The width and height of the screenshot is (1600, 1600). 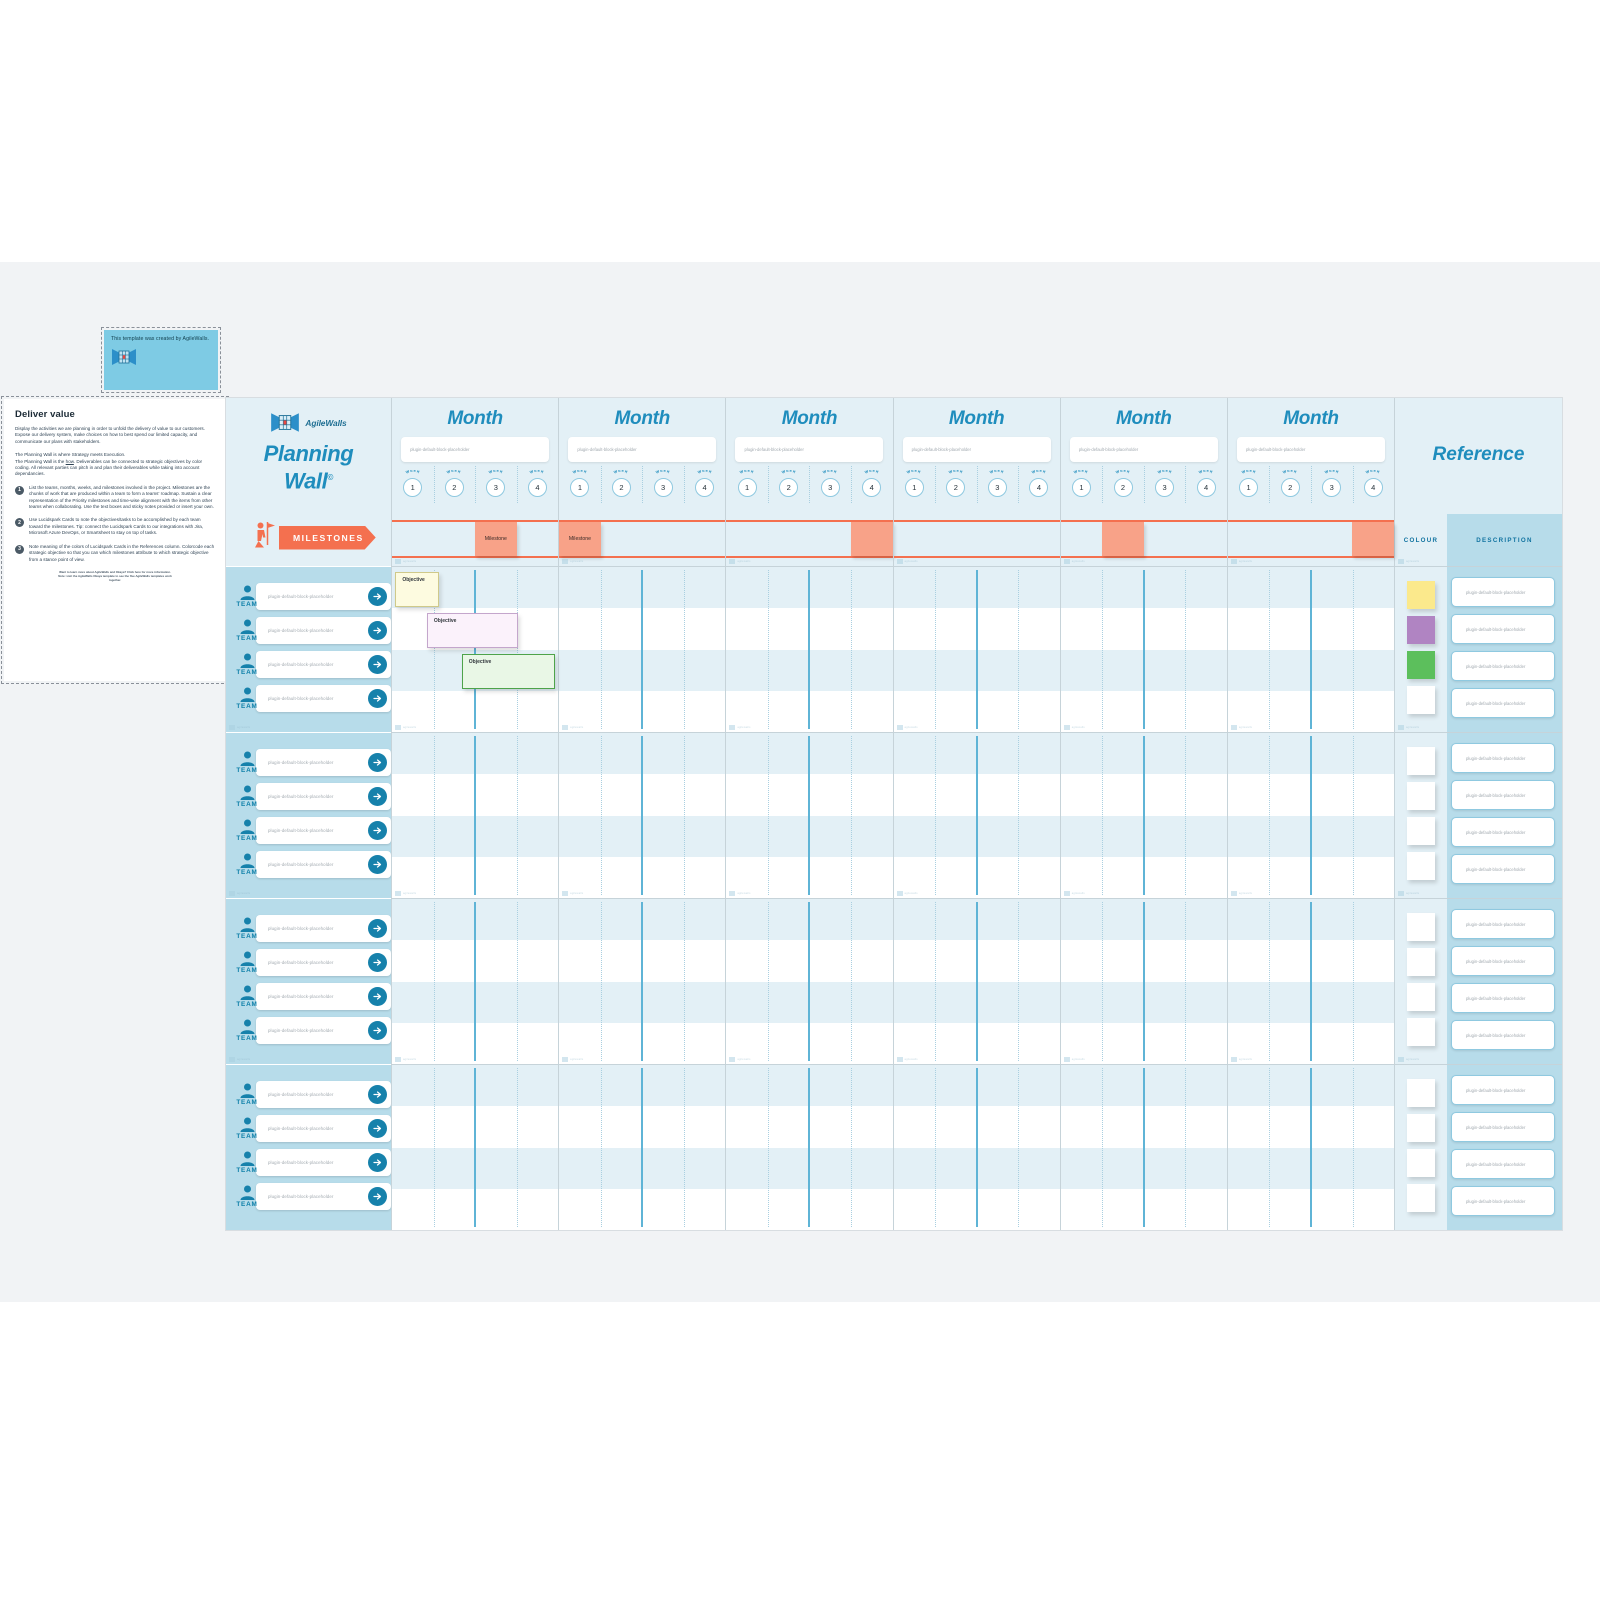 I want to click on milestone-chip, so click(x=871, y=539).